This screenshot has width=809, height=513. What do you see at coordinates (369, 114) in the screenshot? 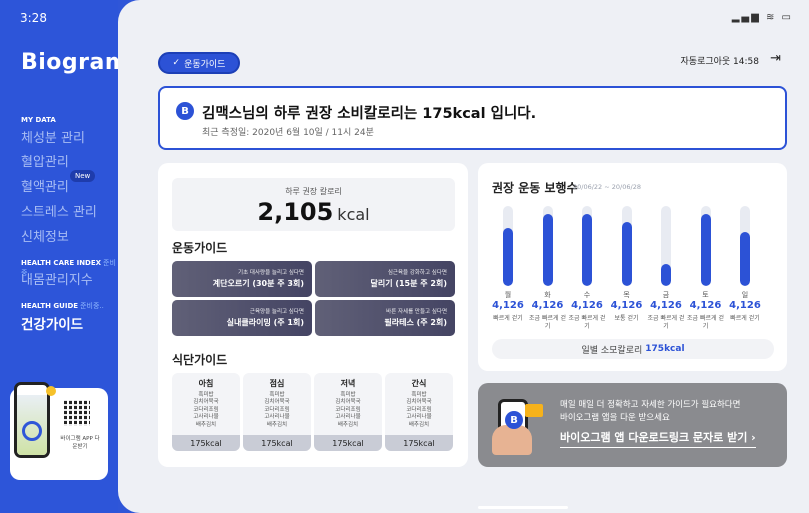
I see `banner-title: 김맥스님의 하루 권장 소비칼로리는 175kcal 입니다.` at bounding box center [369, 114].